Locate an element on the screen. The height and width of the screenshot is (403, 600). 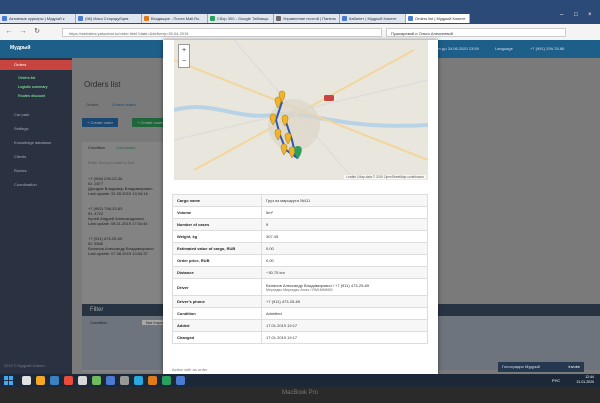
sidebar-item: Clients is located at coordinates (36, 157).